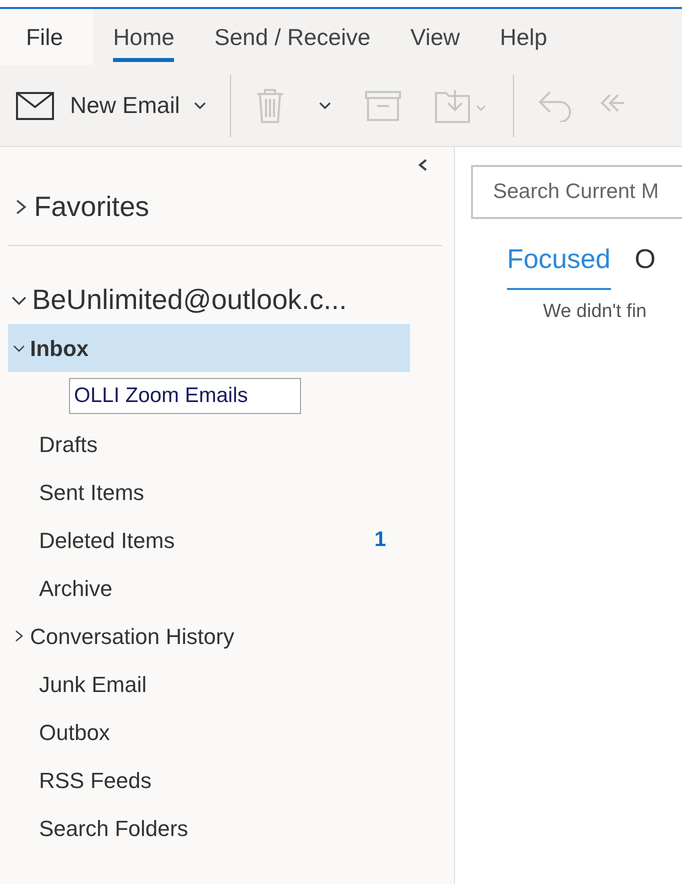 This screenshot has height=884, width=682. What do you see at coordinates (98, 105) in the screenshot?
I see `new-email-button: New Email` at bounding box center [98, 105].